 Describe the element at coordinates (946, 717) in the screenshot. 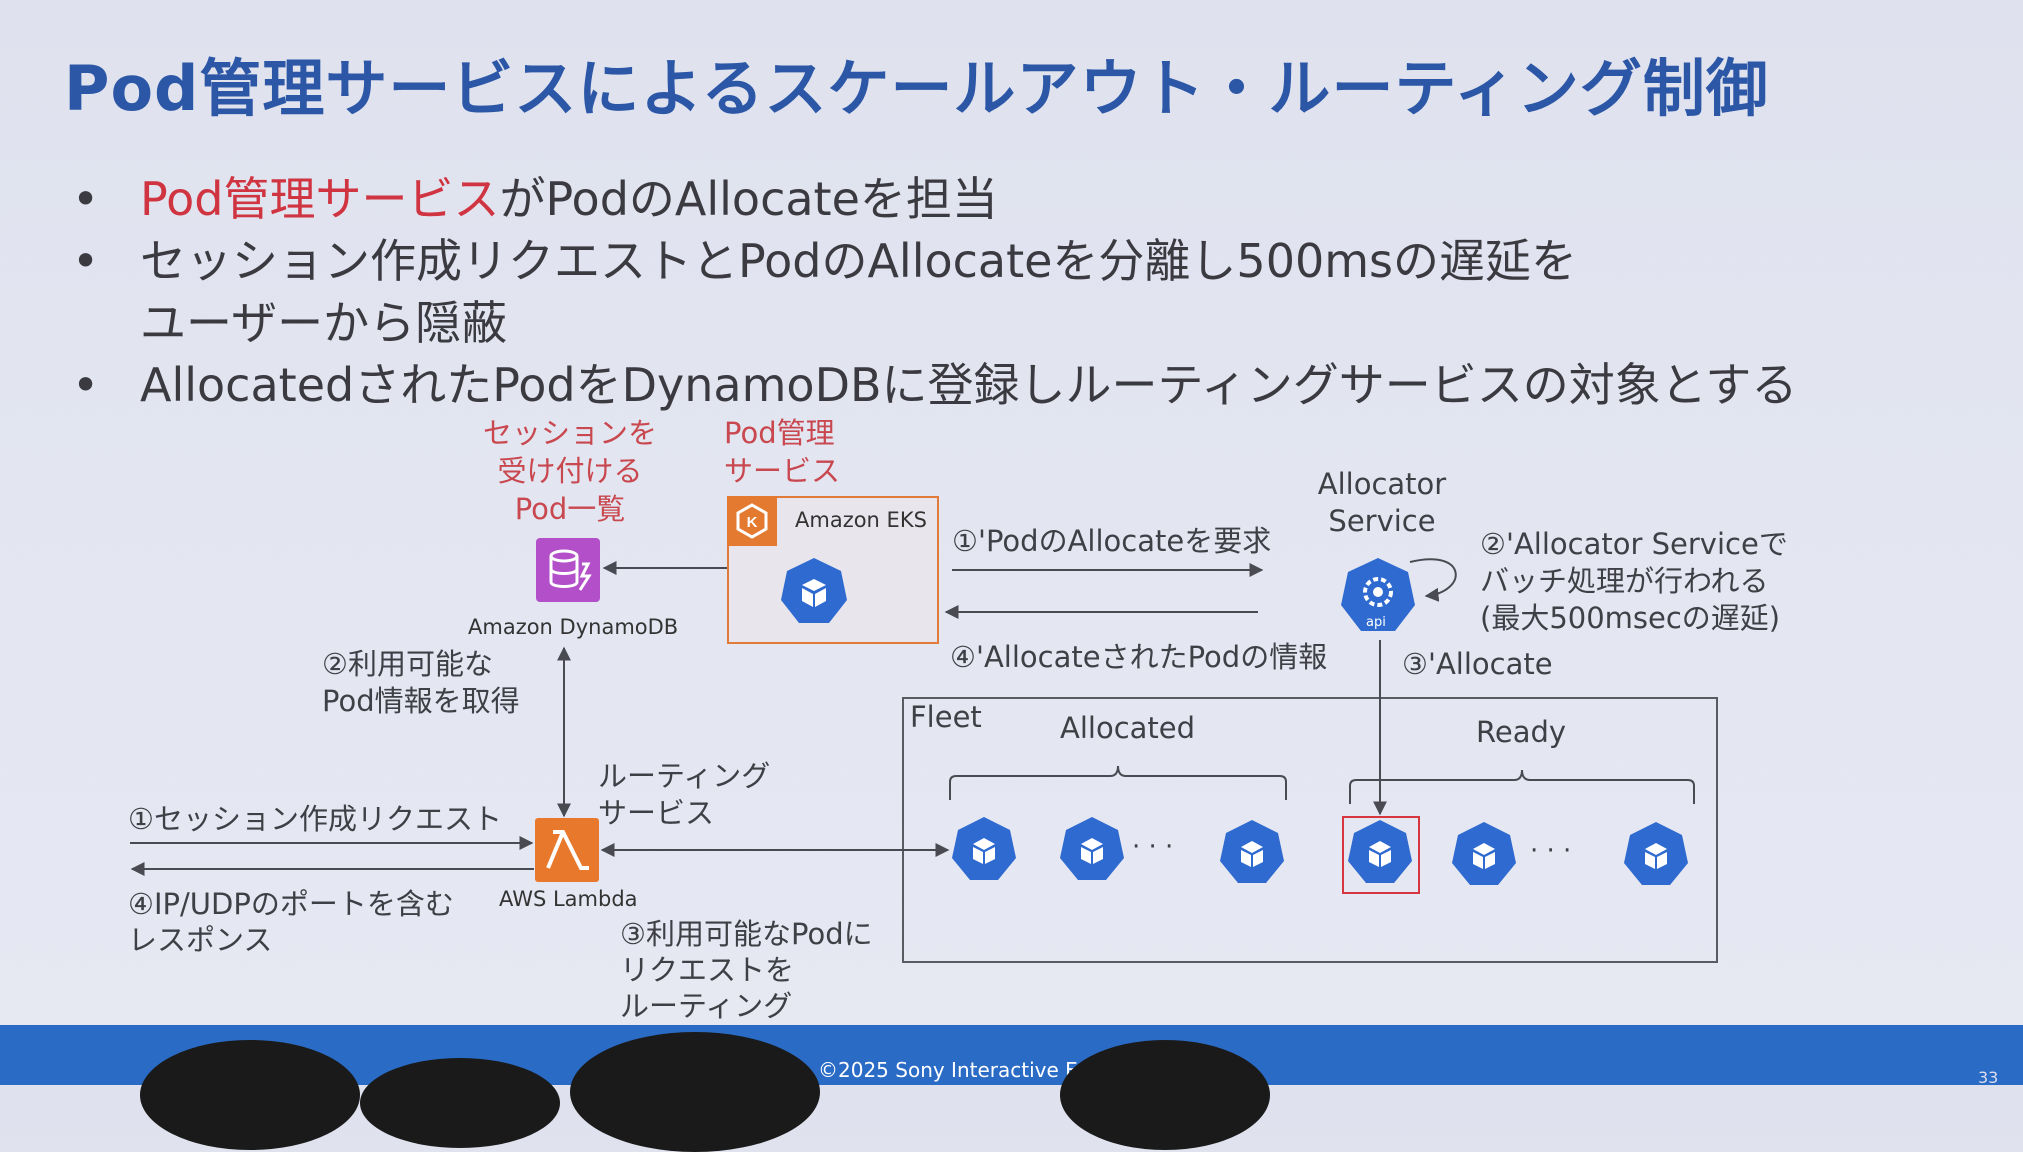

I see `fleet-label: Fleet` at that location.